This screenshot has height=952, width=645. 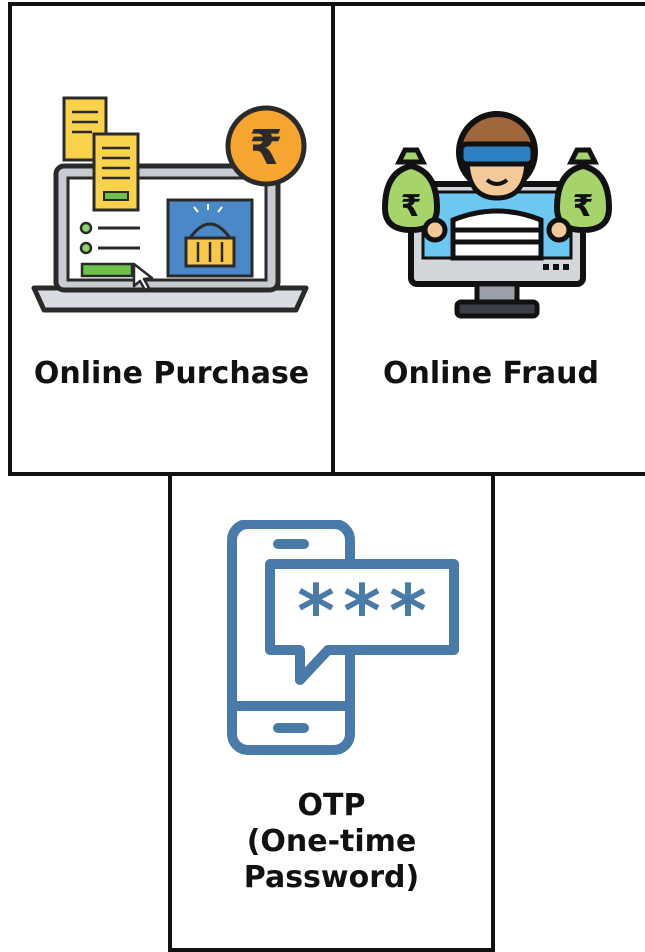 I want to click on otp-label-line-2: (One-time, so click(x=331, y=841).